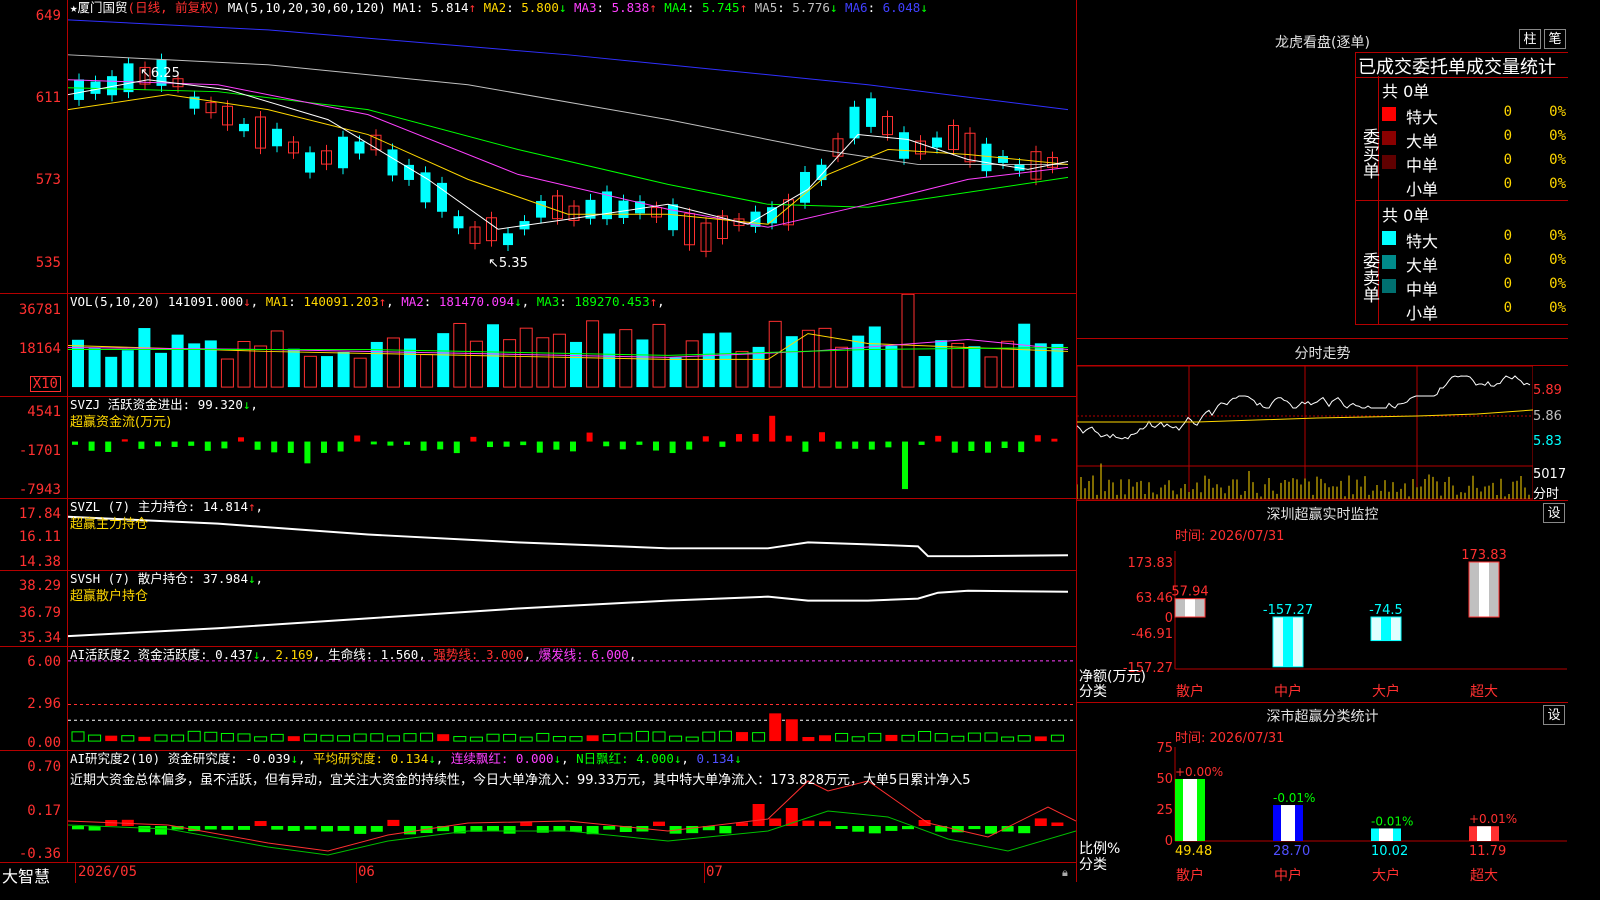  What do you see at coordinates (1422, 117) in the screenshot?
I see `order-type: 特大` at bounding box center [1422, 117].